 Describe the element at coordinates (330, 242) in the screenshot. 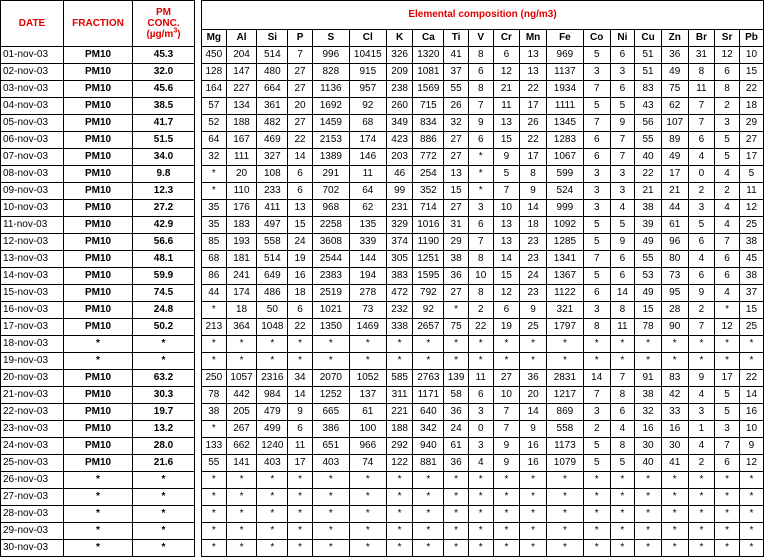

I see `value-cell: 3608` at that location.